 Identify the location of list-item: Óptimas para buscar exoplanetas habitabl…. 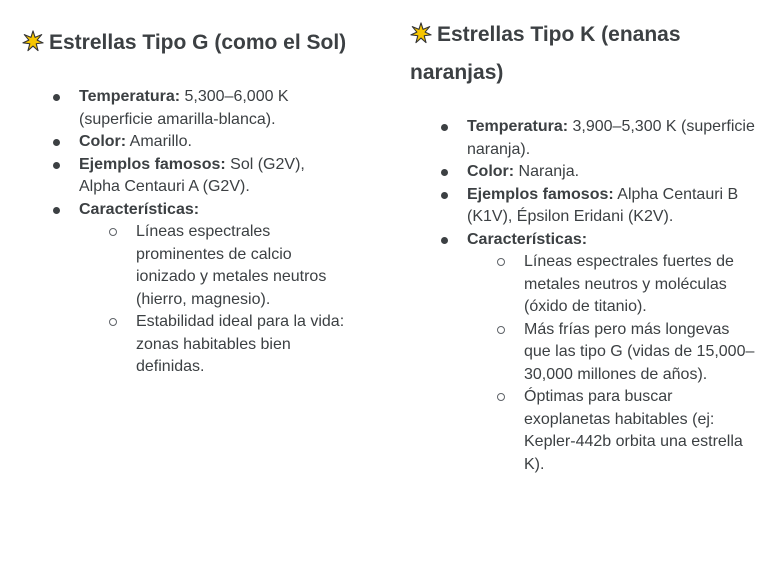
(626, 431).